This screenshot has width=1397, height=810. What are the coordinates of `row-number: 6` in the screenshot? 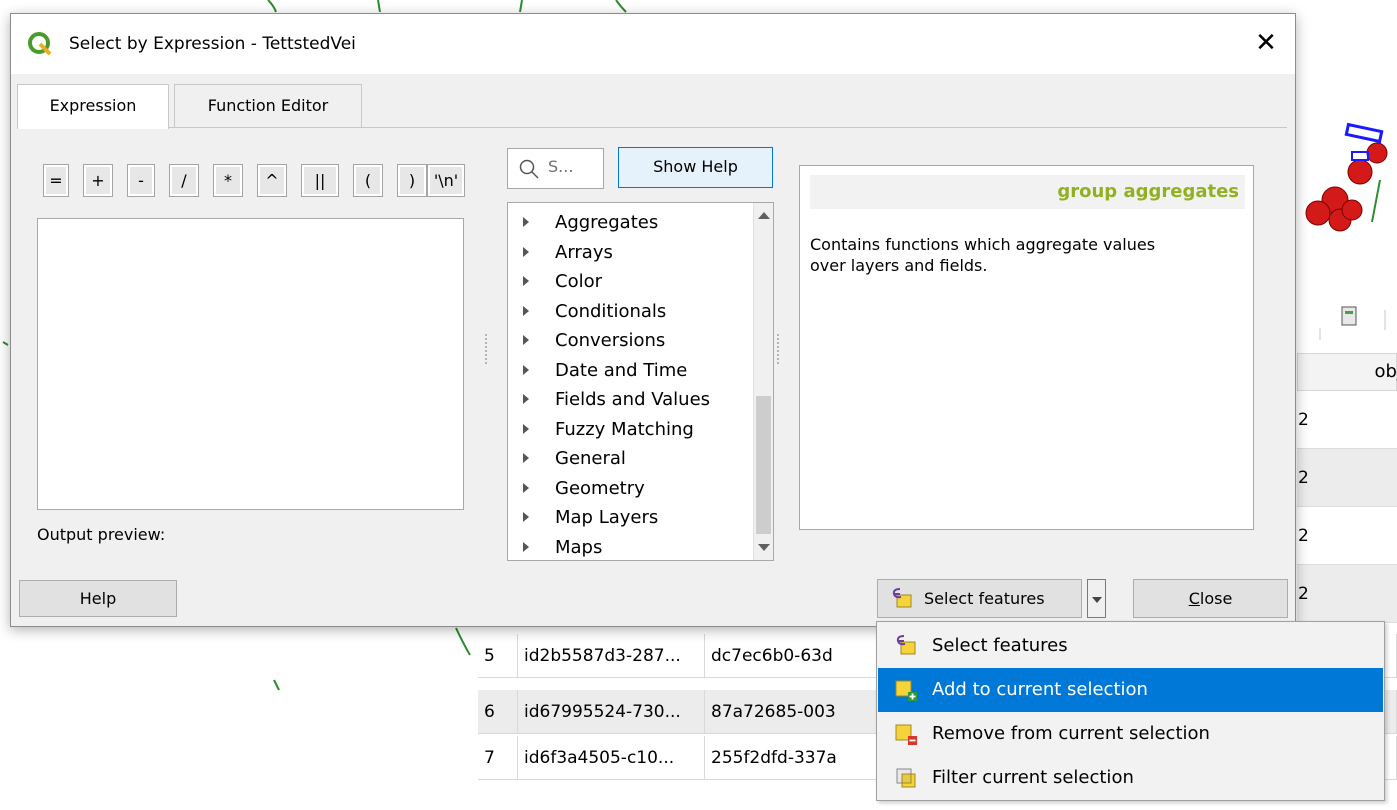 It's located at (498, 712).